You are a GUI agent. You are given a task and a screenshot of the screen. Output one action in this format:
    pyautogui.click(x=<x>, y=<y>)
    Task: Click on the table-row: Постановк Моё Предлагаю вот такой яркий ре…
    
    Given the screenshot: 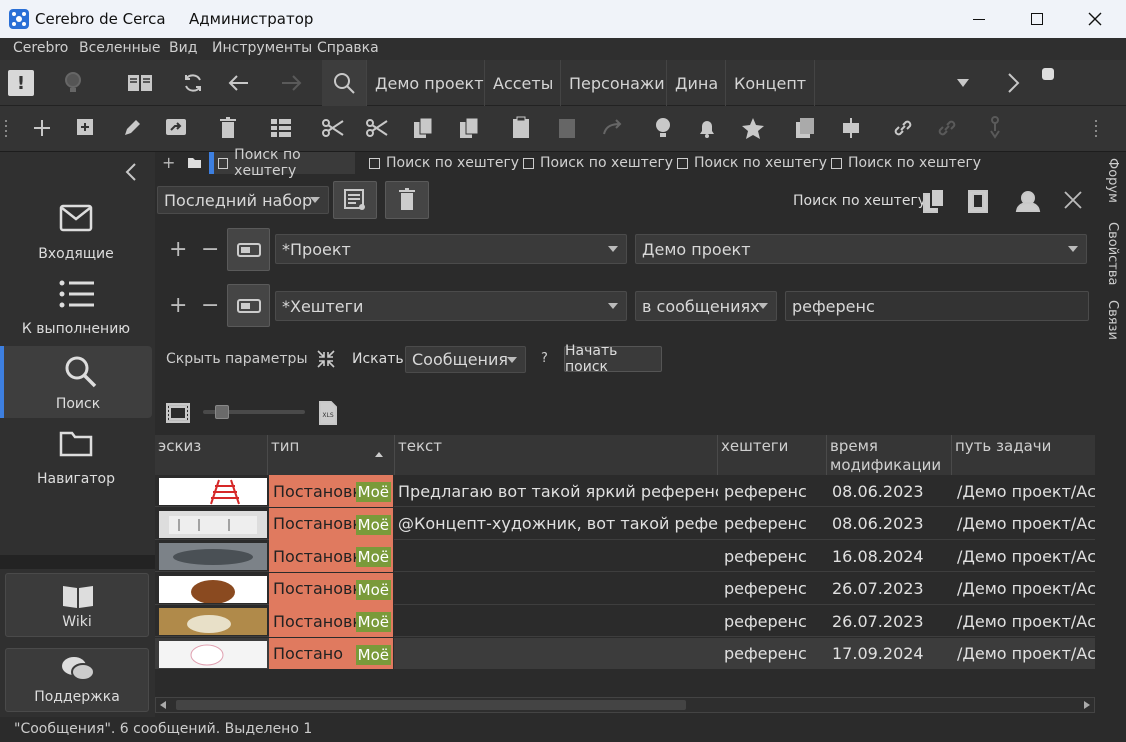 What is the action you would take?
    pyautogui.click(x=625, y=491)
    